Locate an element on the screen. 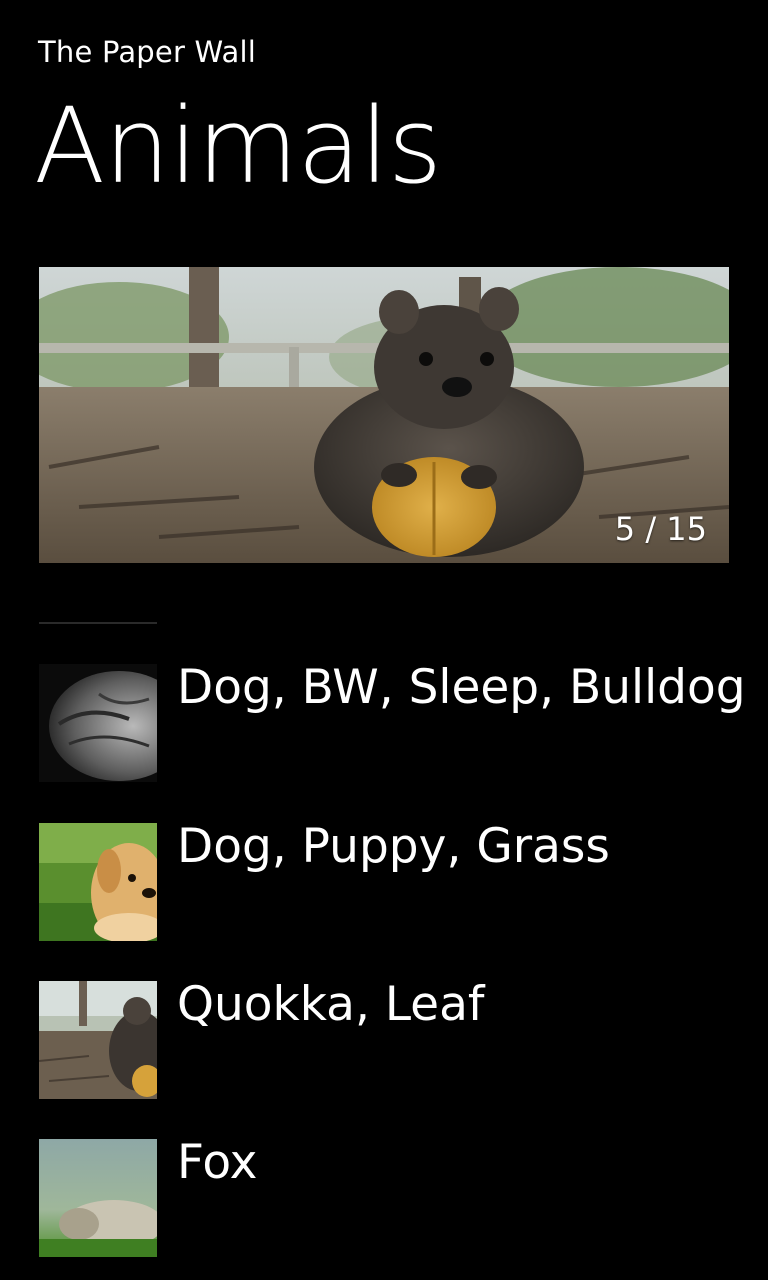 Image resolution: width=768 pixels, height=1280 pixels. list-item: Dog, BW, Sleep, Bulldog is located at coordinates (392, 721).